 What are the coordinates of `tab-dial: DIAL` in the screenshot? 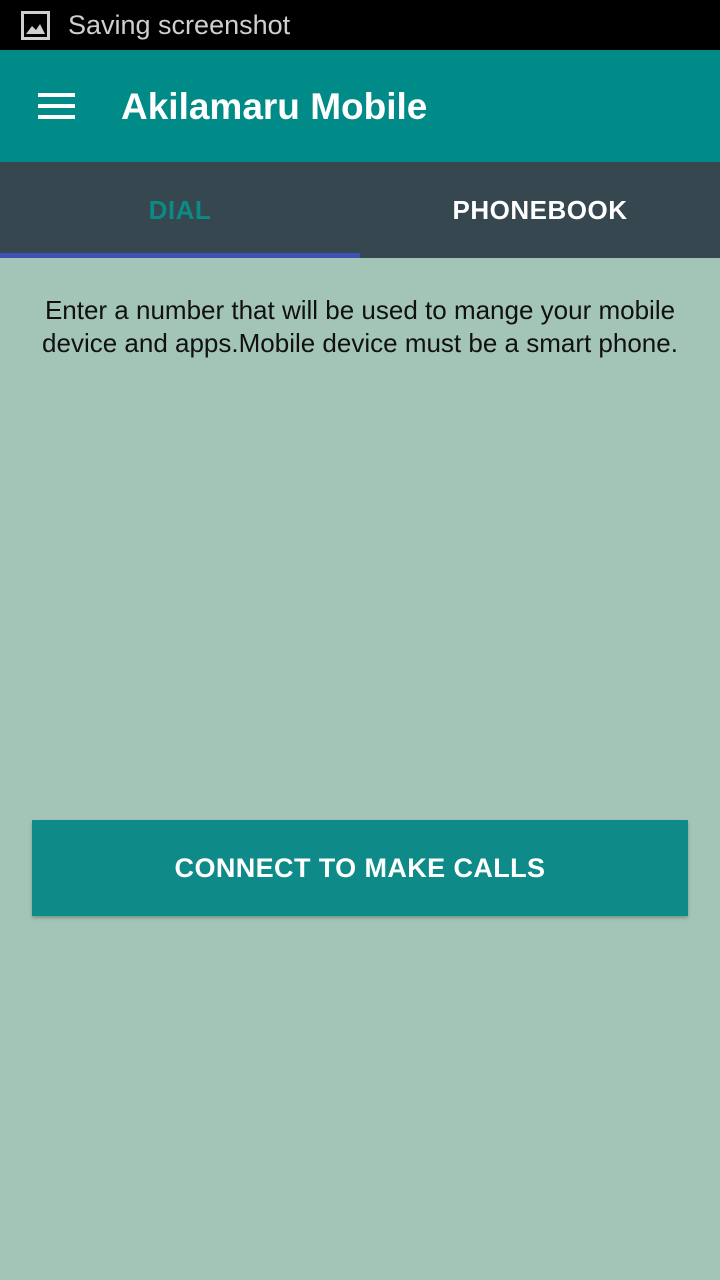 It's located at (180, 210).